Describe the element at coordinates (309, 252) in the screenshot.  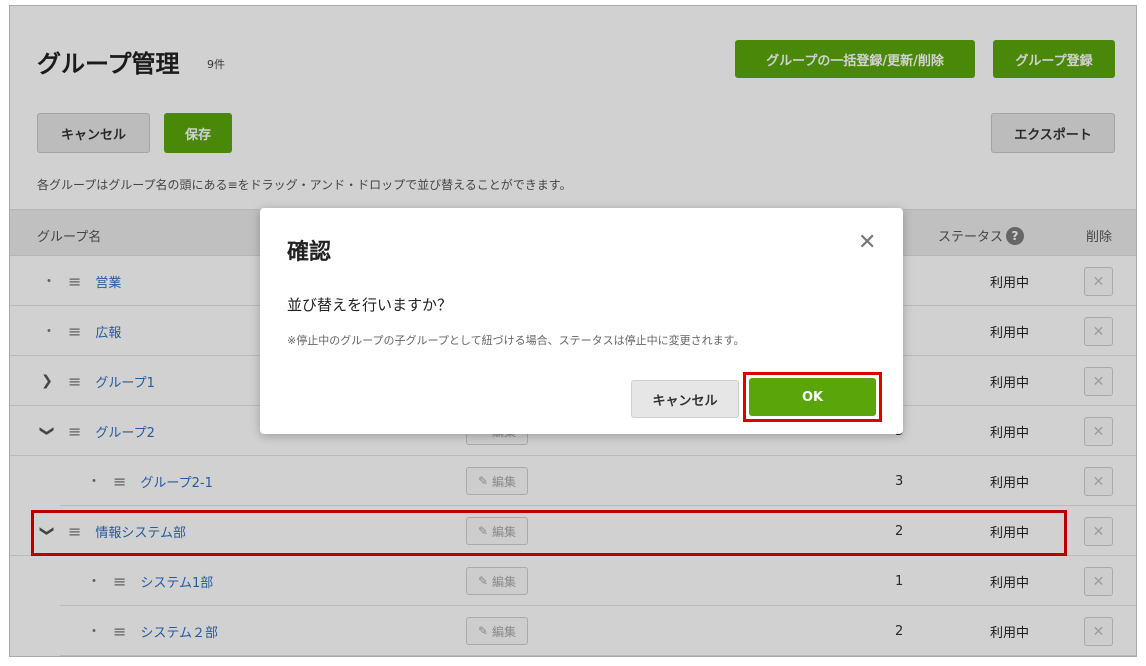
I see `dialog-title: 確認` at that location.